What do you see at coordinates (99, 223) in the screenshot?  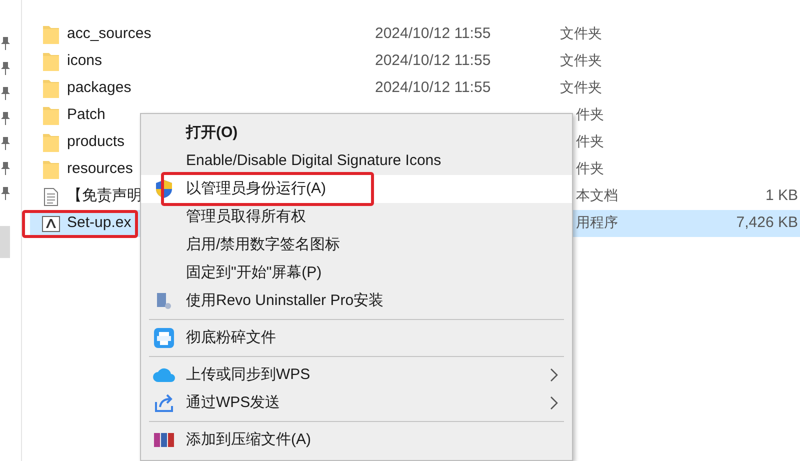 I see `file-name: Set-up.ex` at bounding box center [99, 223].